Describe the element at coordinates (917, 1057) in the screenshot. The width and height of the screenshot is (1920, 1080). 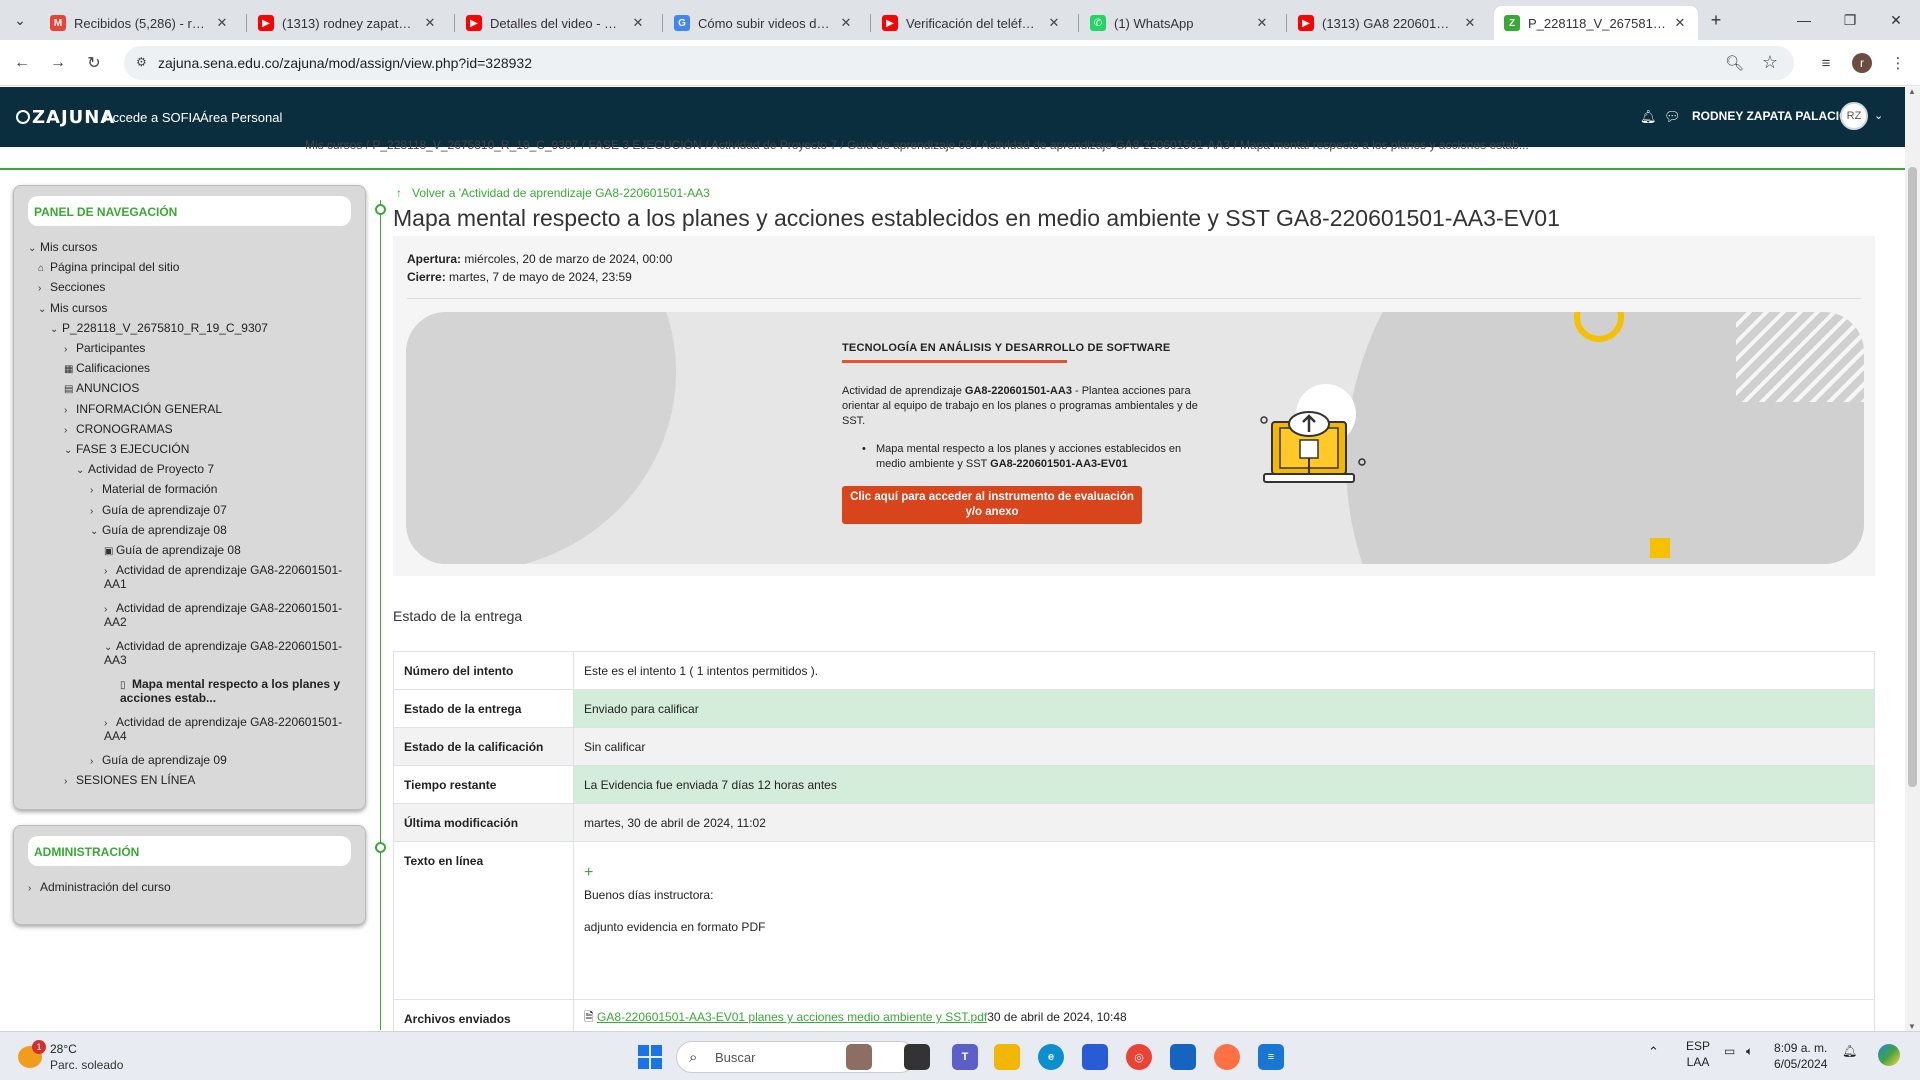
I see `task-view-icon` at that location.